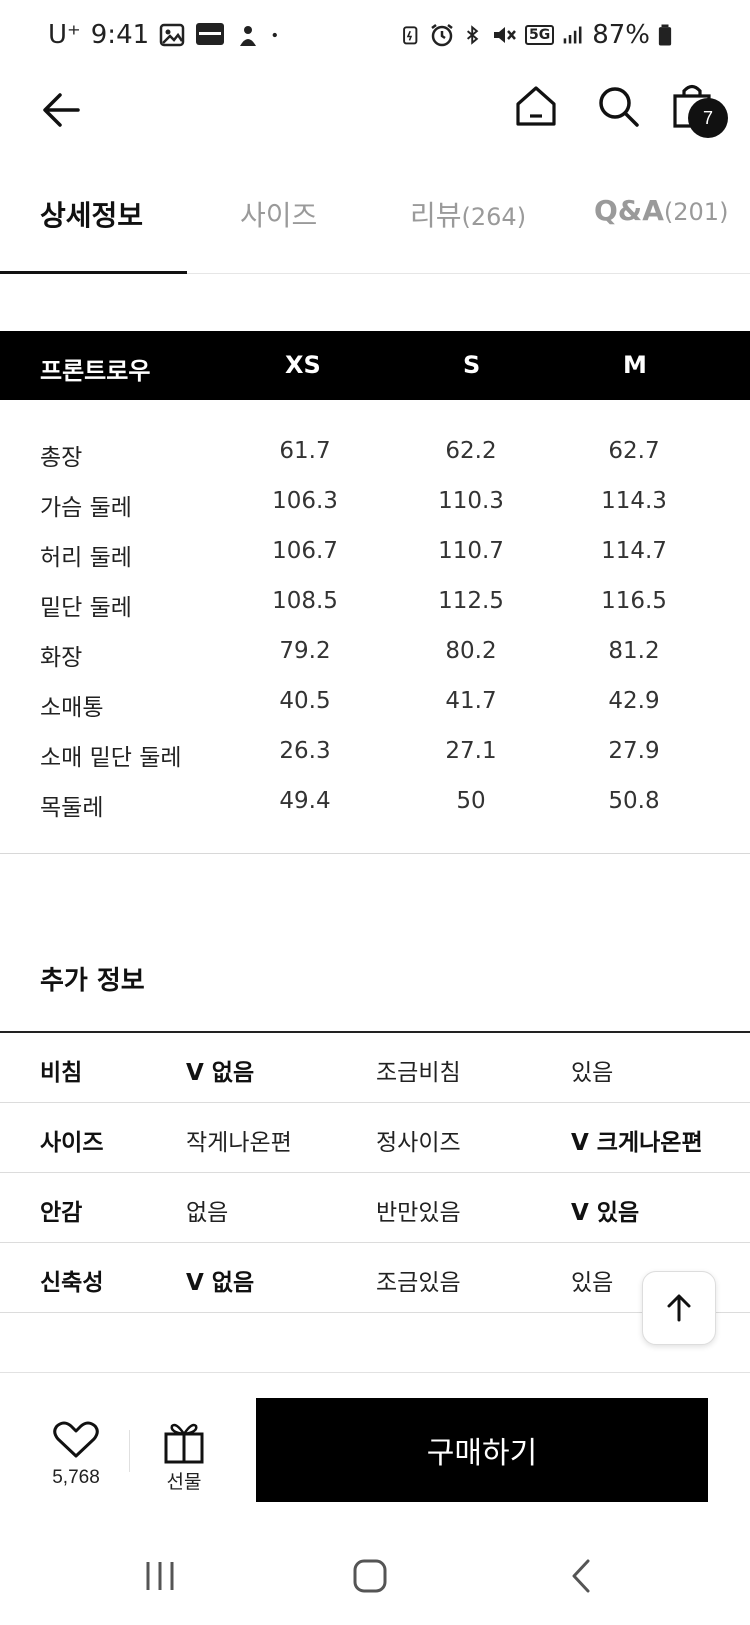 The image size is (750, 1625). What do you see at coordinates (305, 701) in the screenshot?
I see `cell-xs: 40.5` at bounding box center [305, 701].